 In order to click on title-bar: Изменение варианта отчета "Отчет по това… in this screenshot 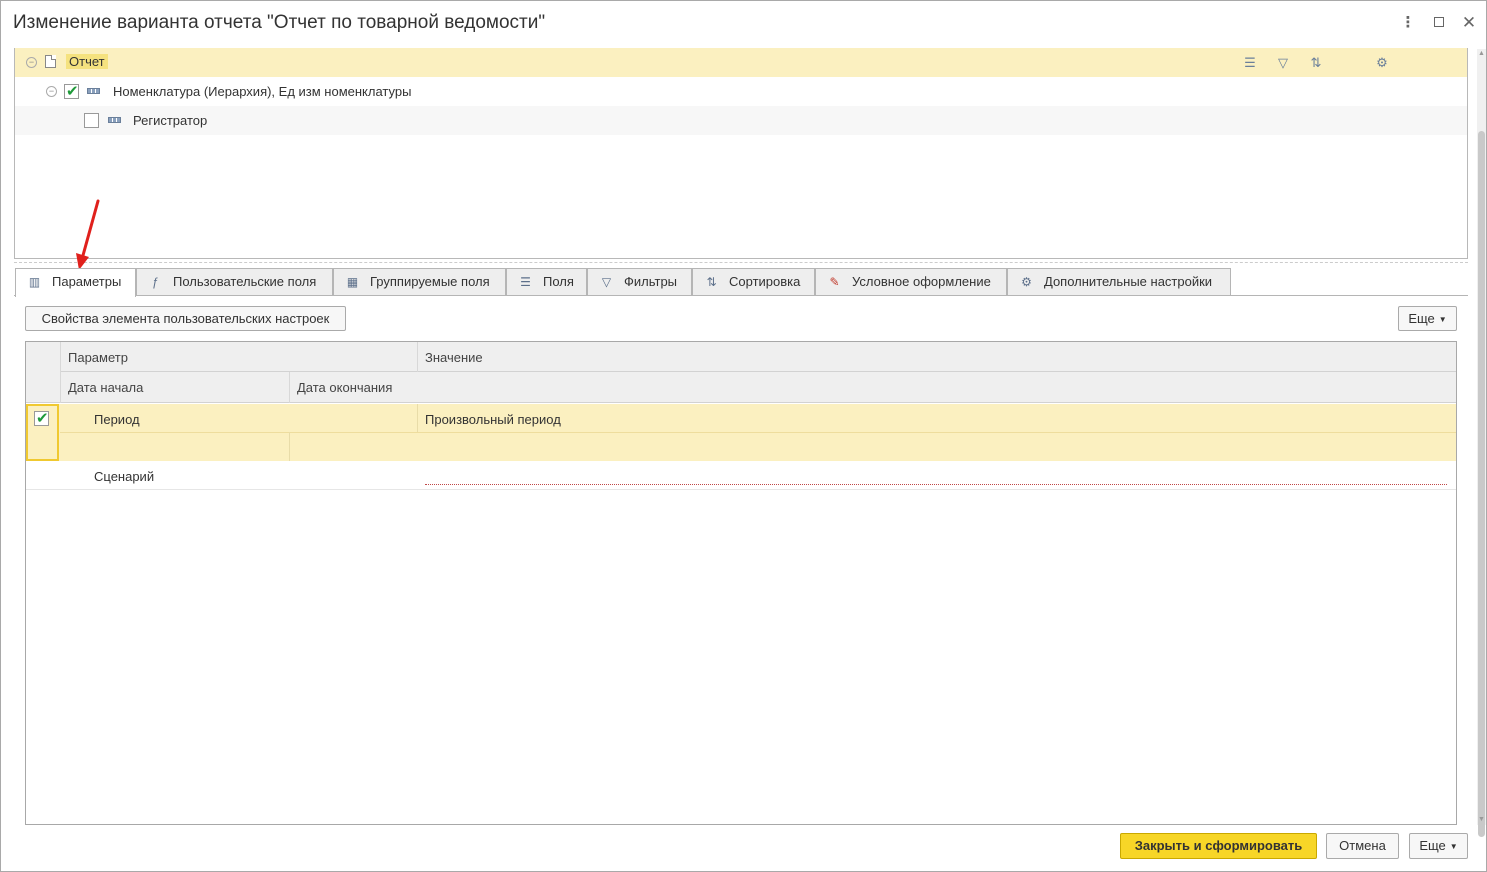, I will do `click(743, 23)`.